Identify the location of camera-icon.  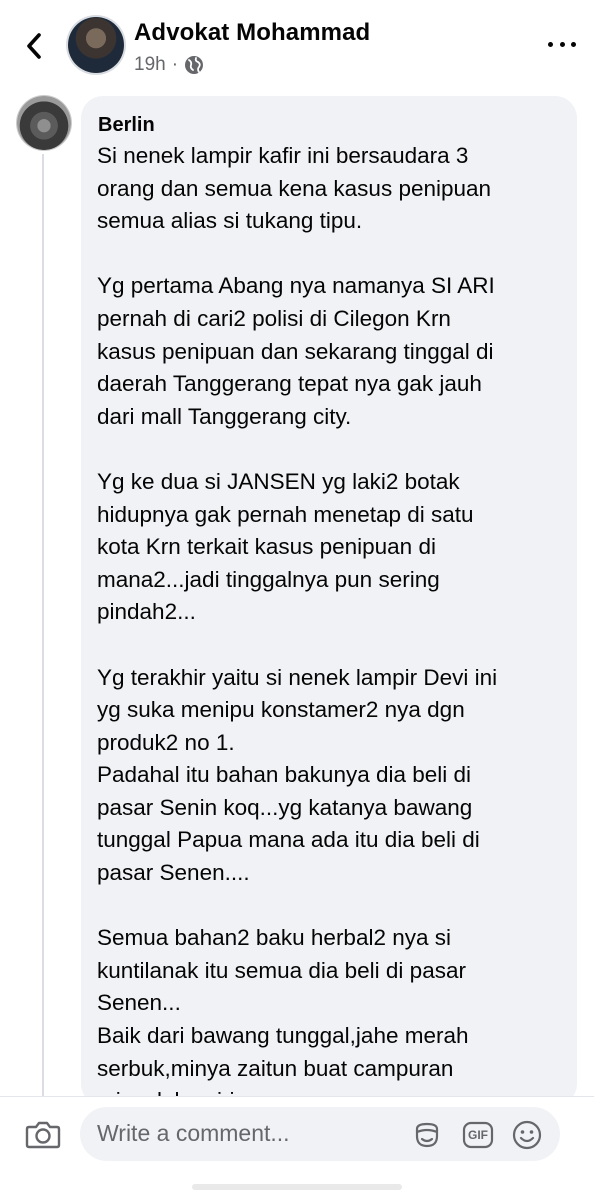
(43, 1135).